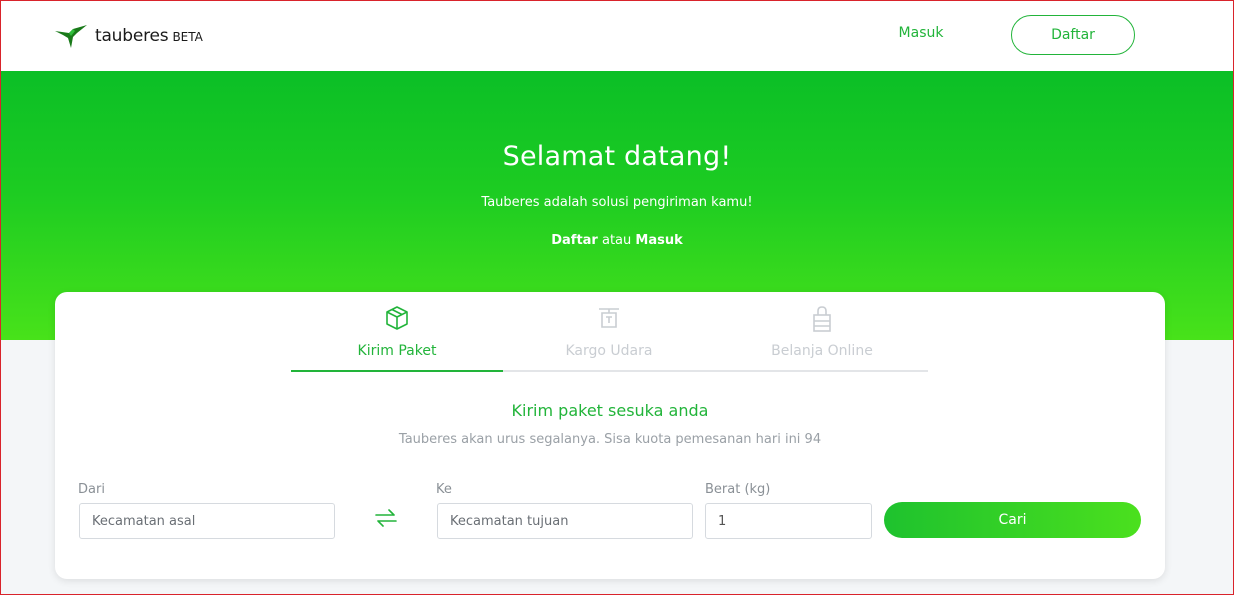  Describe the element at coordinates (617, 202) in the screenshot. I see `hero-subtitle: Tauberes adalah solusi pengiriman kamu!` at that location.